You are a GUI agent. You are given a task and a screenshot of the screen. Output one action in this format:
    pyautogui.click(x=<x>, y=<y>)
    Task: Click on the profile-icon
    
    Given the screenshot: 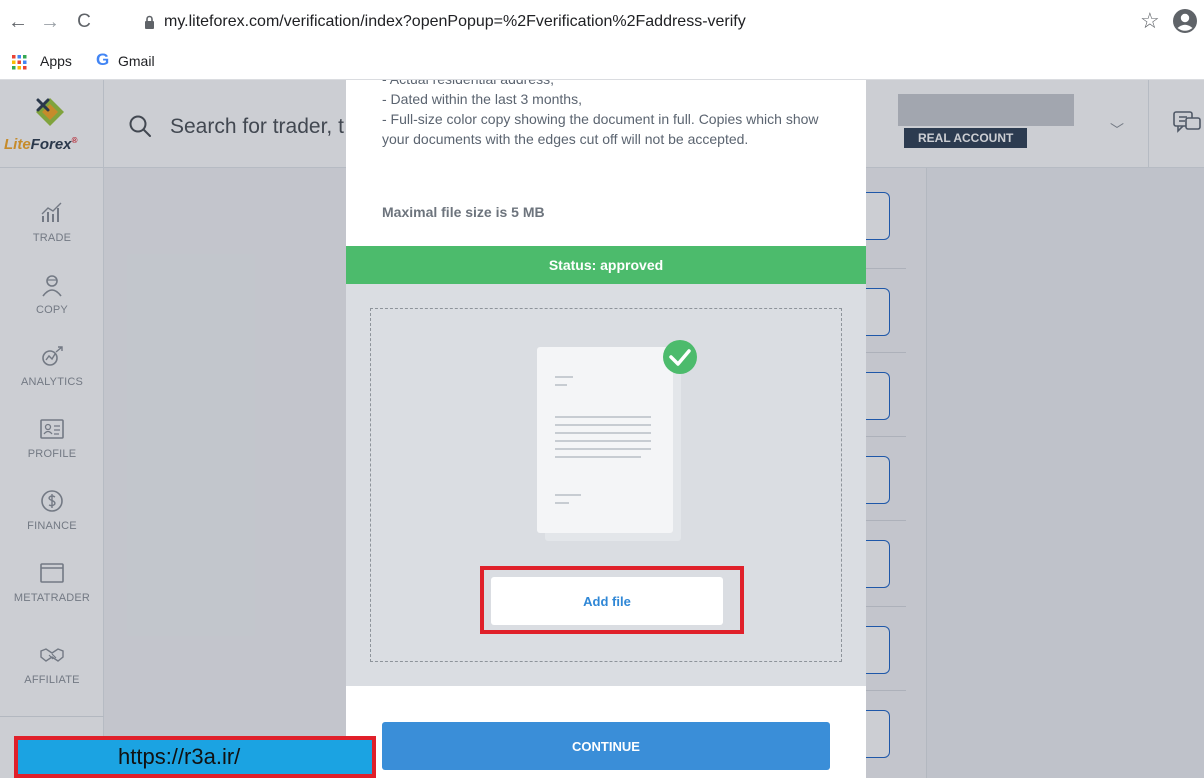 What is the action you would take?
    pyautogui.click(x=1185, y=21)
    